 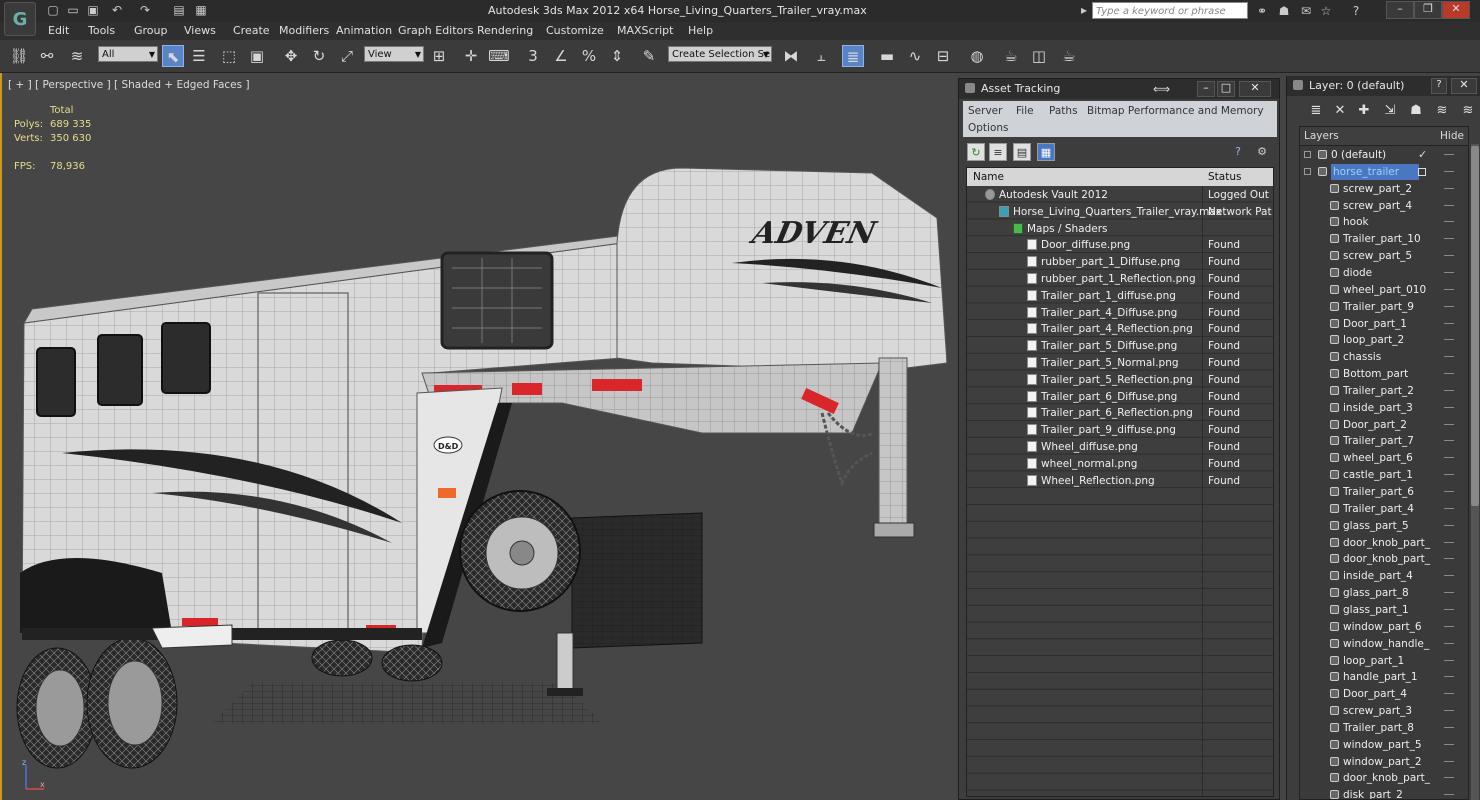 What do you see at coordinates (1384, 694) in the screenshot?
I see `layer-object-row: Door_part_4` at bounding box center [1384, 694].